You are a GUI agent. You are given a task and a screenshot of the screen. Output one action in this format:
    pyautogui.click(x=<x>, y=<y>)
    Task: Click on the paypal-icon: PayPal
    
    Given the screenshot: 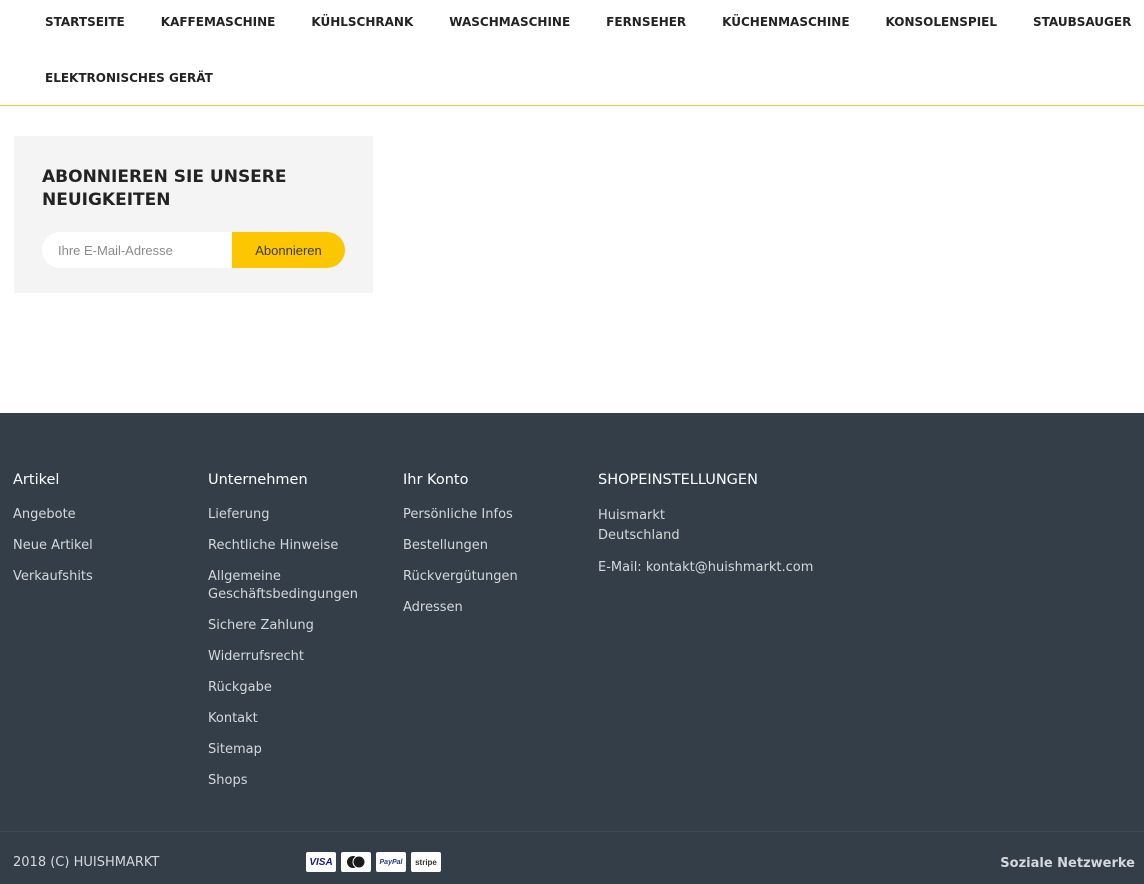 What is the action you would take?
    pyautogui.click(x=391, y=862)
    